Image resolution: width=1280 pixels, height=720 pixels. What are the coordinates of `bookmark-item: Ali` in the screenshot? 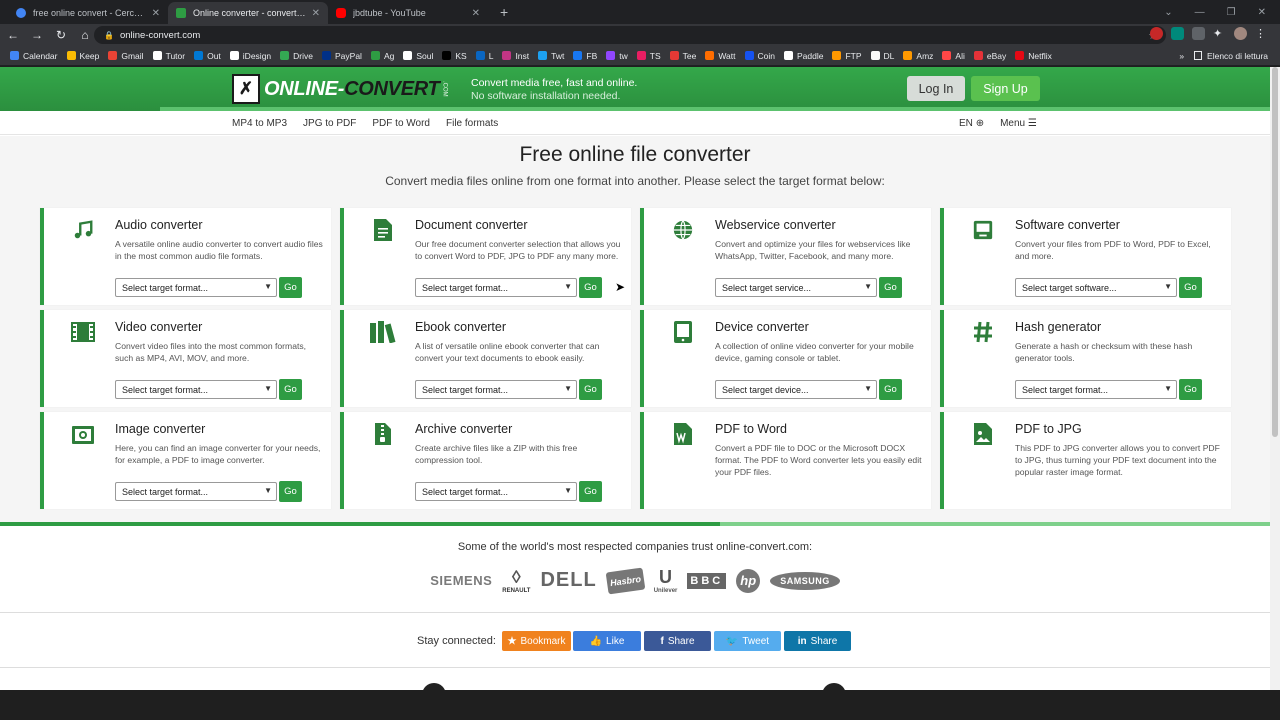 It's located at (953, 56).